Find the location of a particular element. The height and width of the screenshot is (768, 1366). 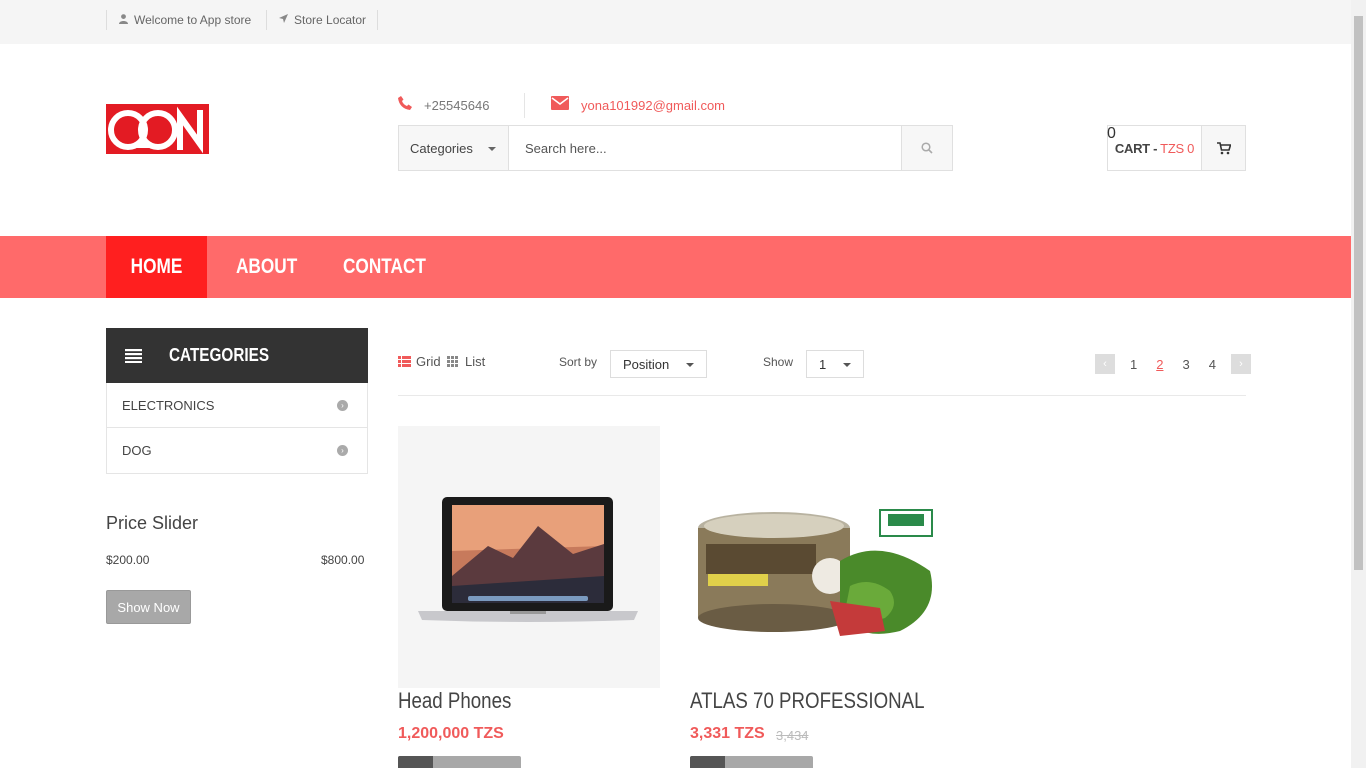

show-label: Show is located at coordinates (778, 362).